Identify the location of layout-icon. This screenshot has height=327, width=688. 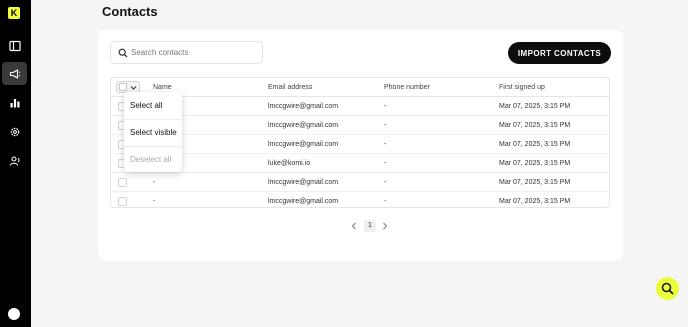
(14, 45).